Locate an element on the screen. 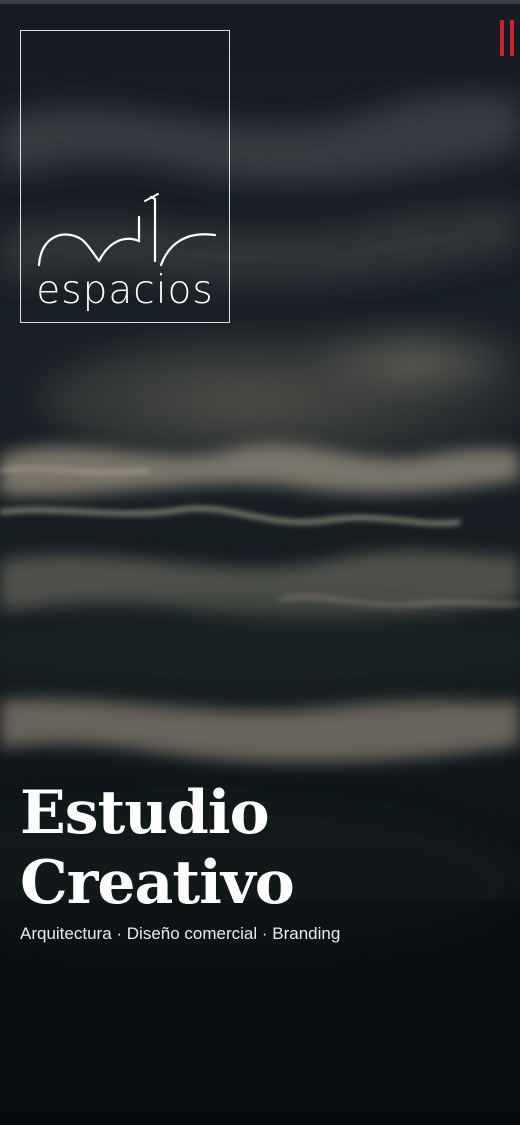 The height and width of the screenshot is (1125, 520). top-border is located at coordinates (260, 2).